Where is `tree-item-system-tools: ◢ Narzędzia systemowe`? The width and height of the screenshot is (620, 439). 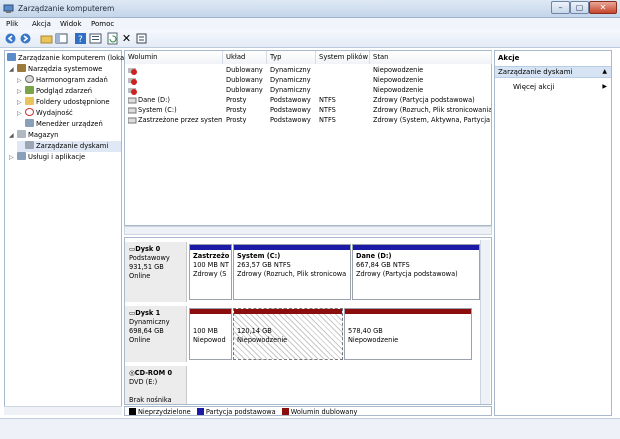 tree-item-system-tools: ◢ Narzędzia systemowe is located at coordinates (55, 69).